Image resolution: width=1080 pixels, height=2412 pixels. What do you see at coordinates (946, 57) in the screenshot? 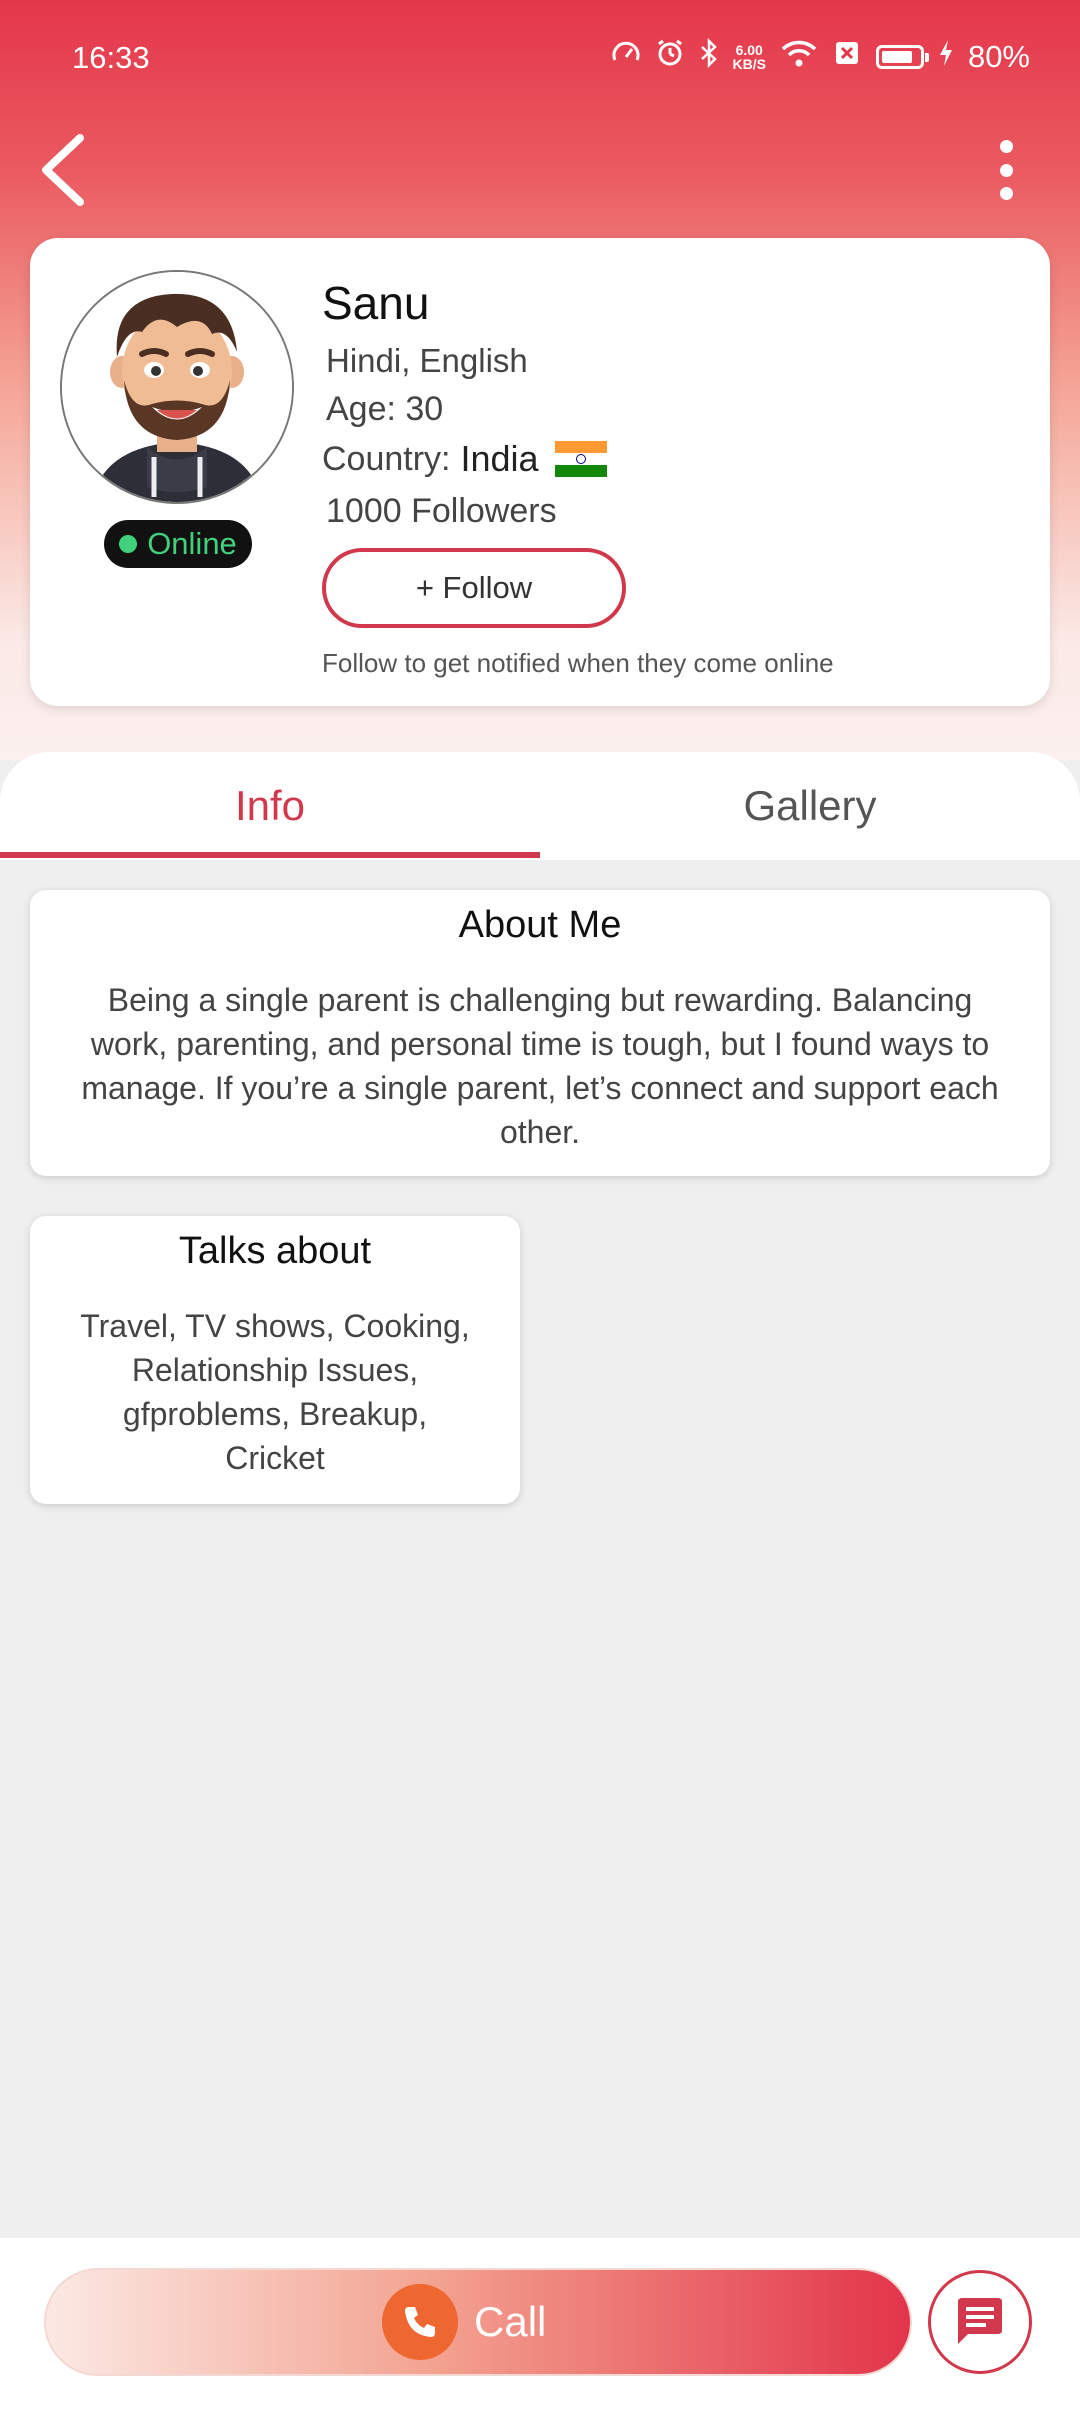
I see `charging-icon` at bounding box center [946, 57].